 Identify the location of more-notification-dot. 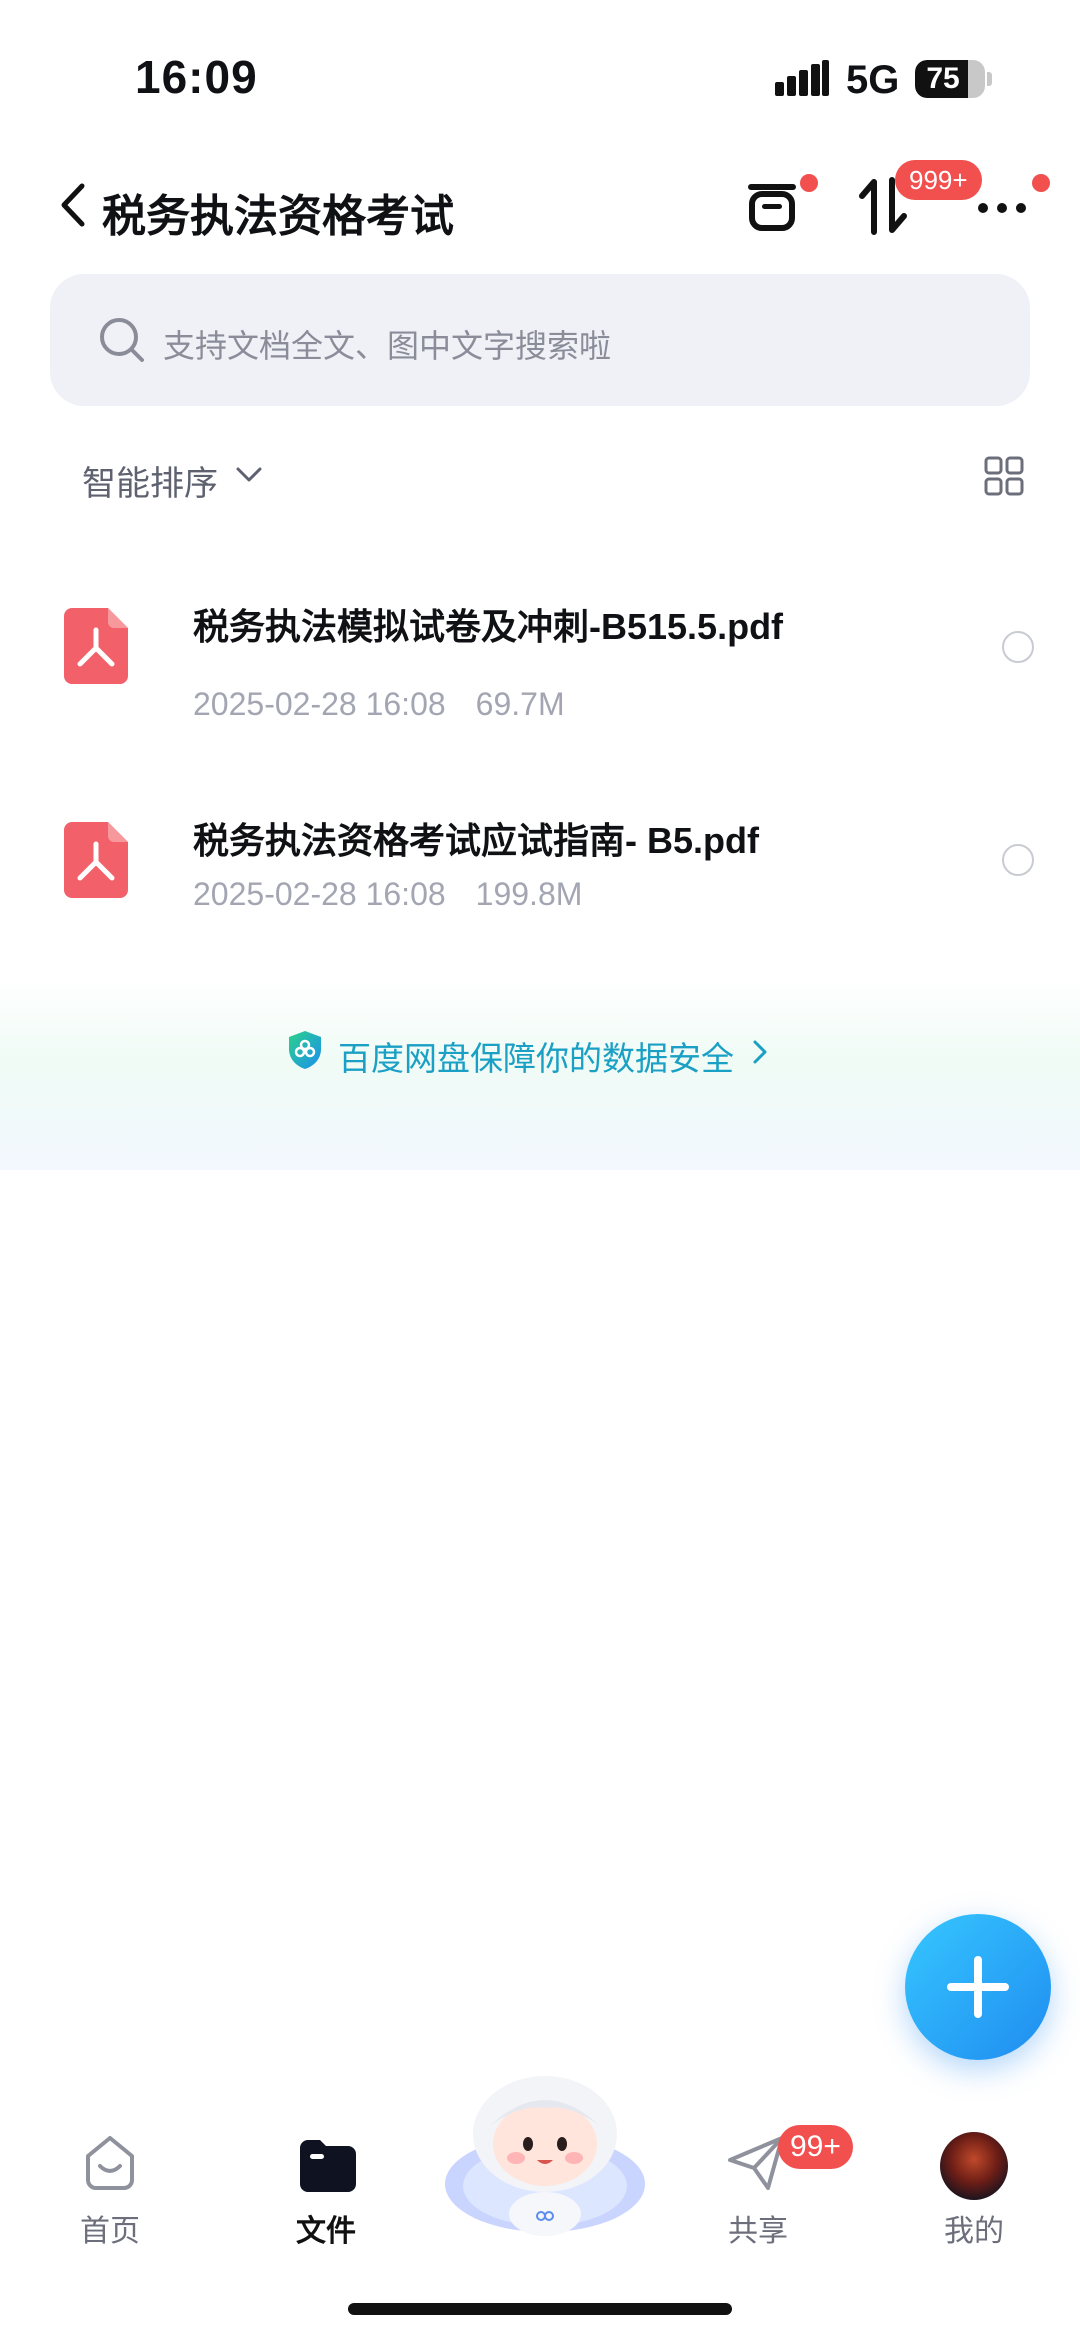
(1041, 183).